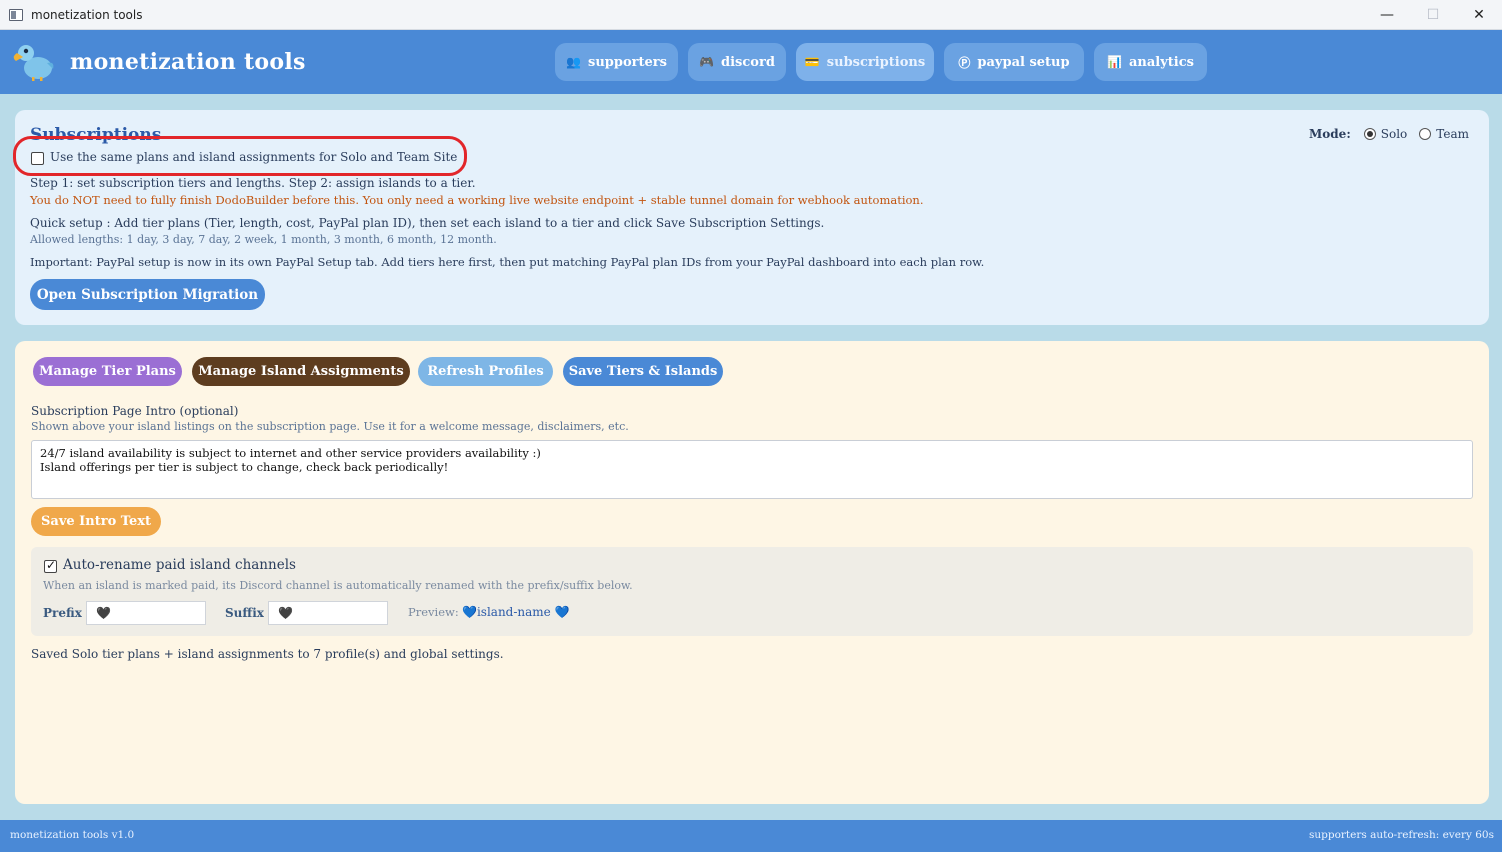 The width and height of the screenshot is (1502, 852). What do you see at coordinates (643, 371) in the screenshot?
I see `save-tiers-islands-button: Save Tiers & Islands` at bounding box center [643, 371].